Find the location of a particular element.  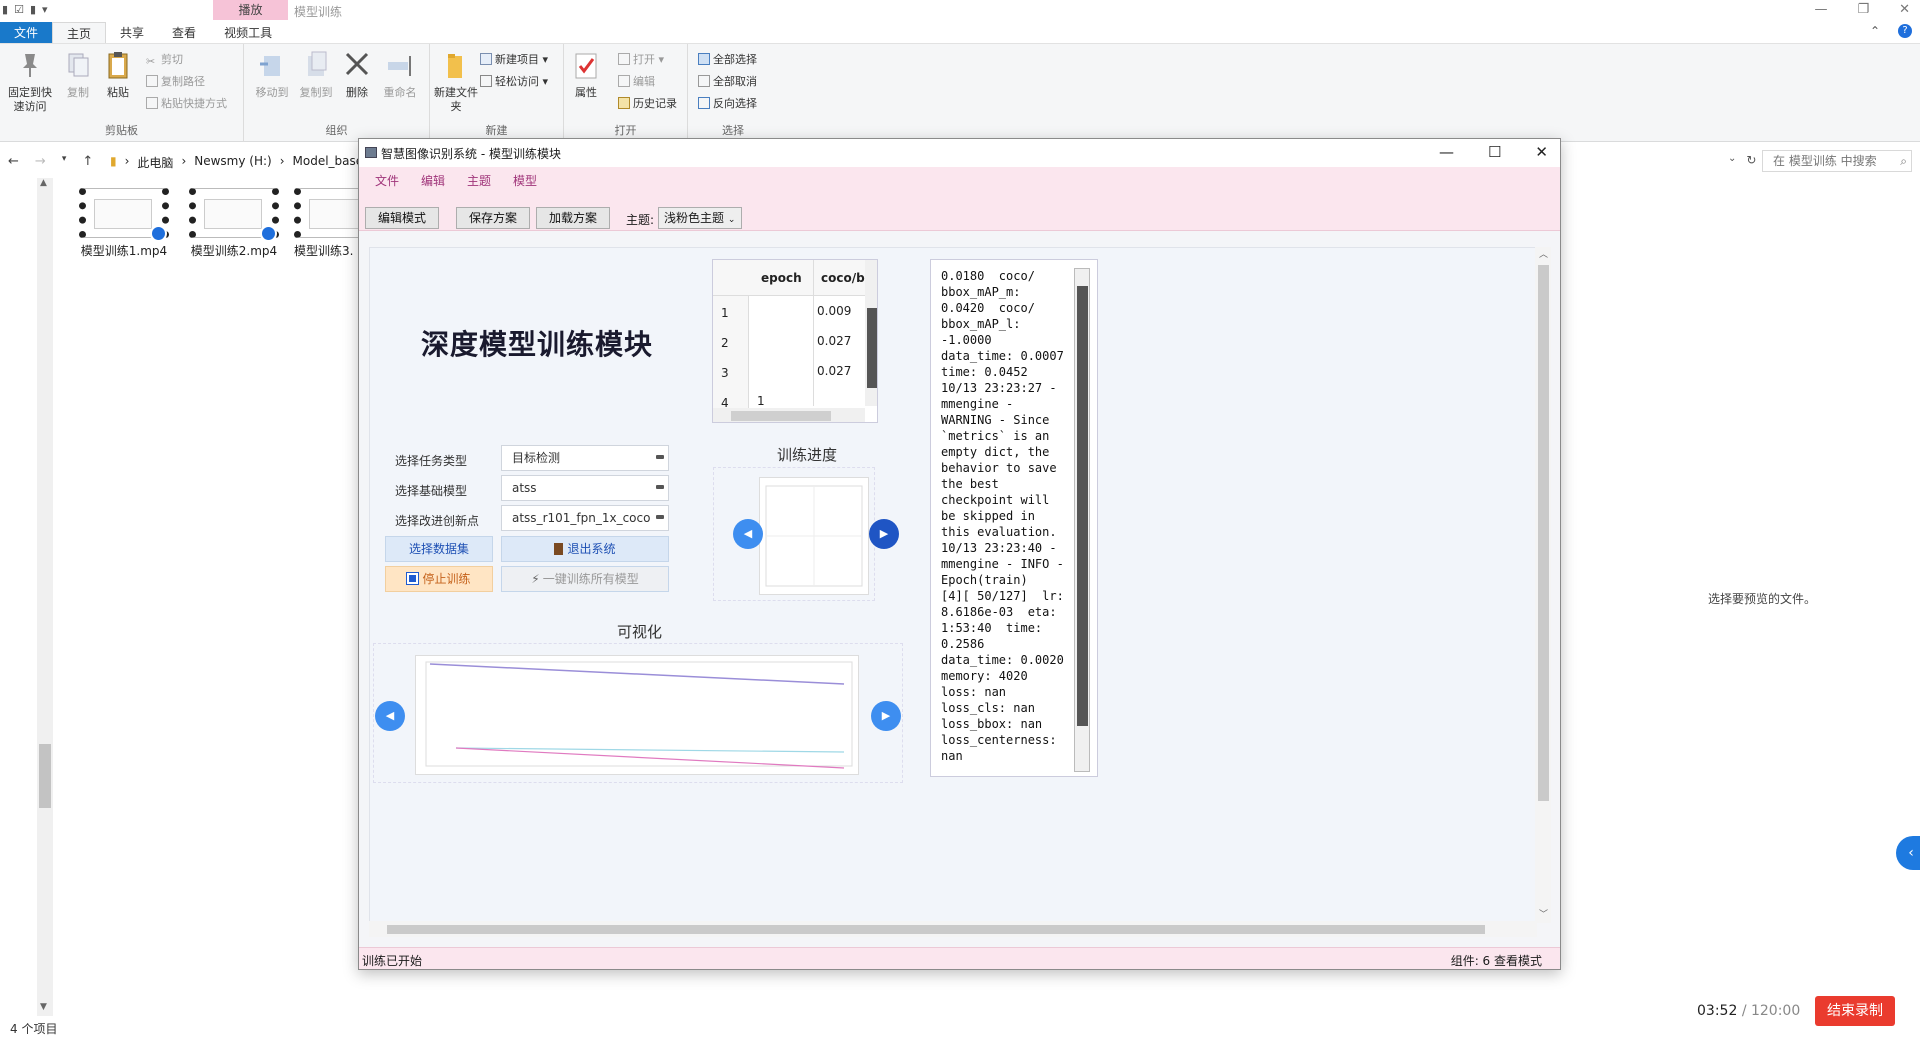

history-button: 历史记录 is located at coordinates (647, 104).